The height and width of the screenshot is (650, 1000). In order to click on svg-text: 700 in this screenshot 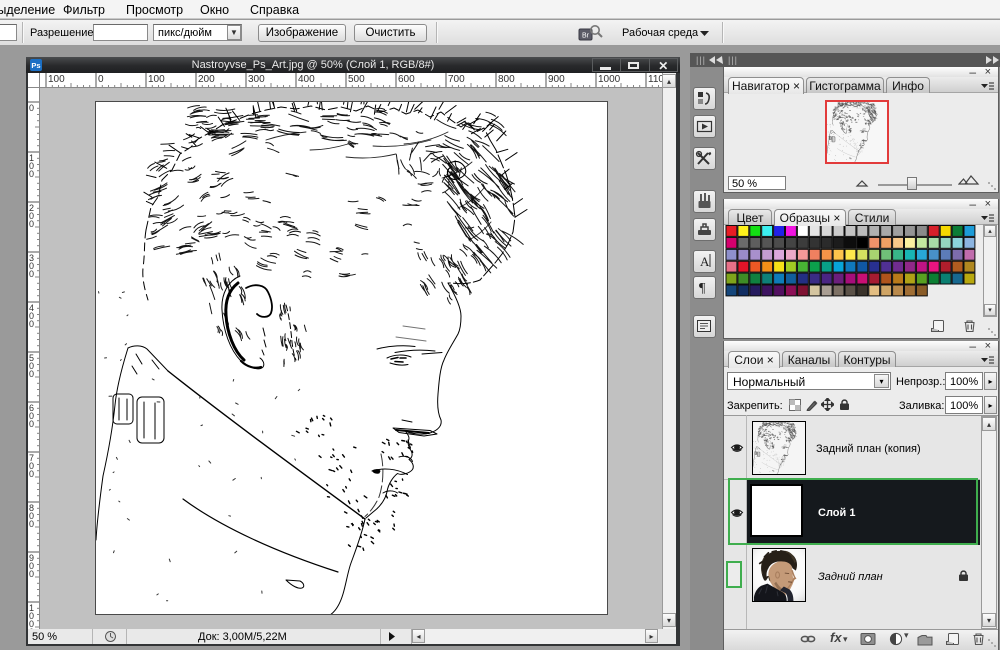, I will do `click(456, 79)`.